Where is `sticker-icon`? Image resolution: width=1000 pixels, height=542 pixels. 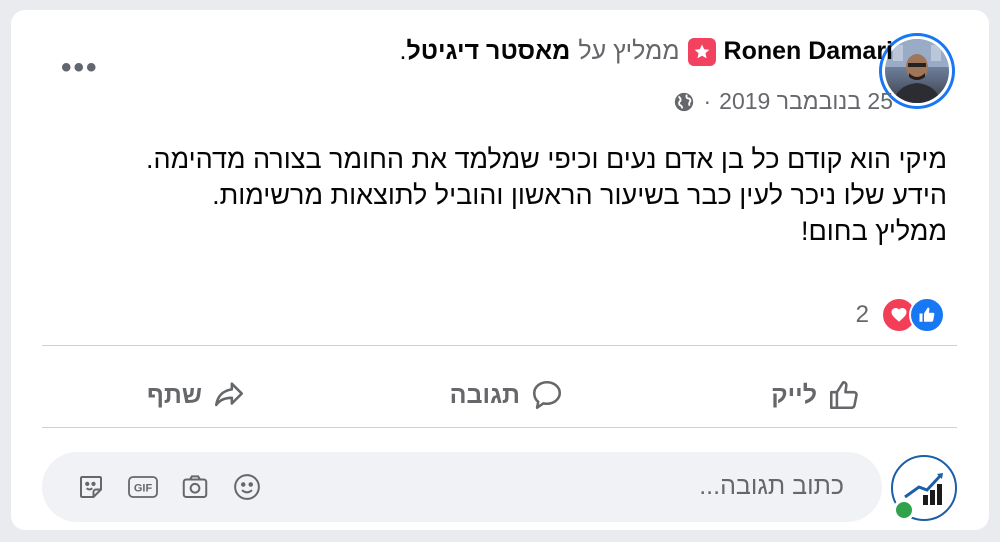
sticker-icon is located at coordinates (91, 487).